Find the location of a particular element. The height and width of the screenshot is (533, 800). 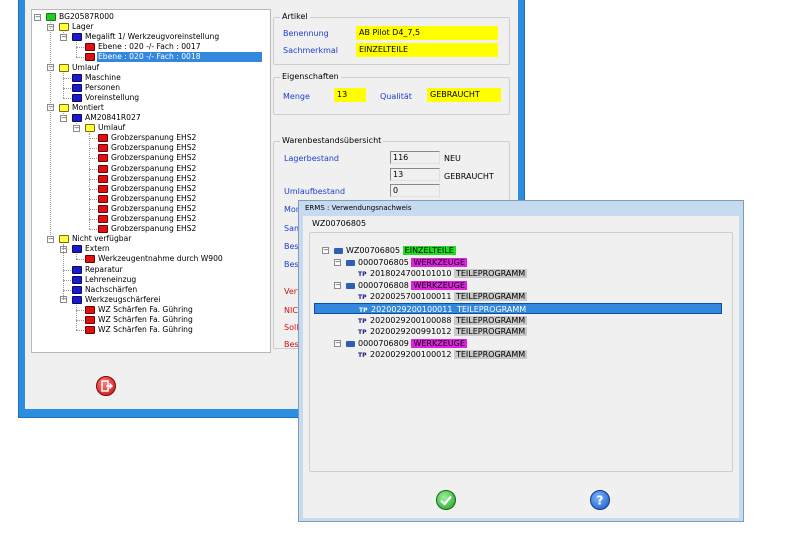

tree-item: Nachschärfen is located at coordinates (111, 290).